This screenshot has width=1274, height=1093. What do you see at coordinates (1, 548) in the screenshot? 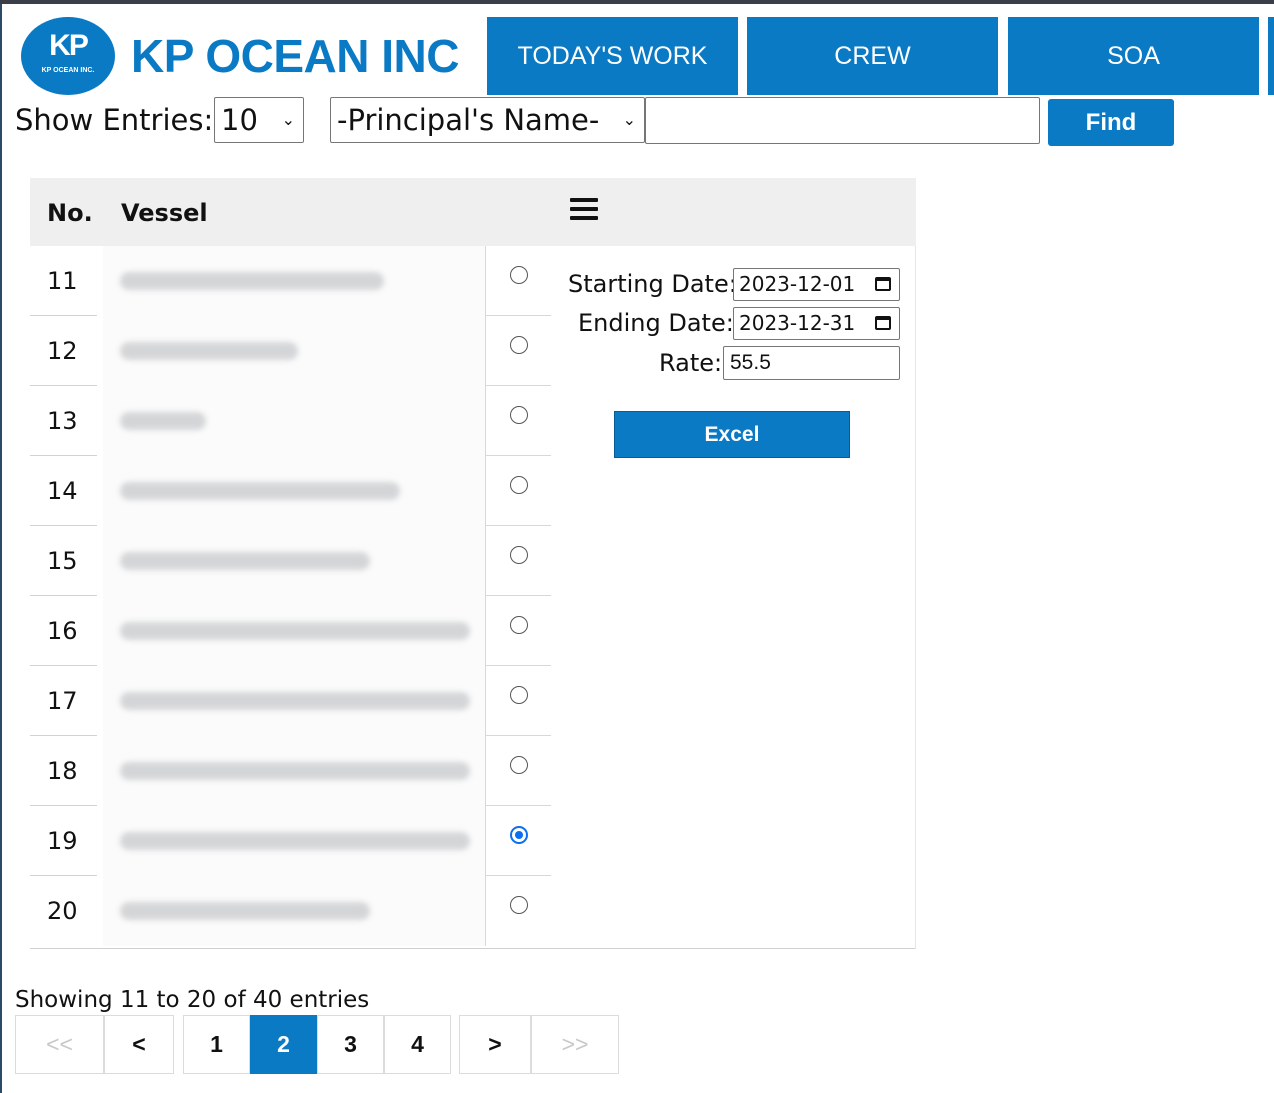
I see `window-left-border` at bounding box center [1, 548].